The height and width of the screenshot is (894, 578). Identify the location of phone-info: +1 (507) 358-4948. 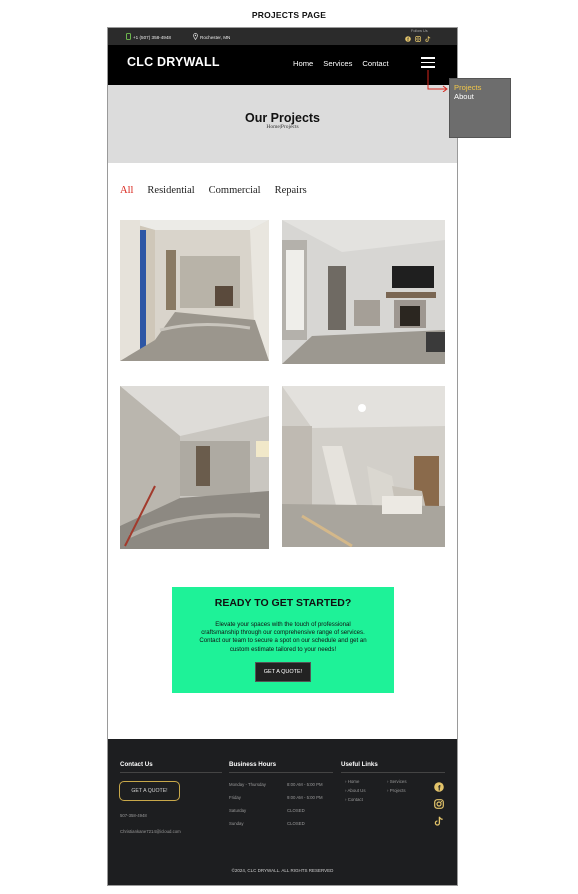
(148, 37).